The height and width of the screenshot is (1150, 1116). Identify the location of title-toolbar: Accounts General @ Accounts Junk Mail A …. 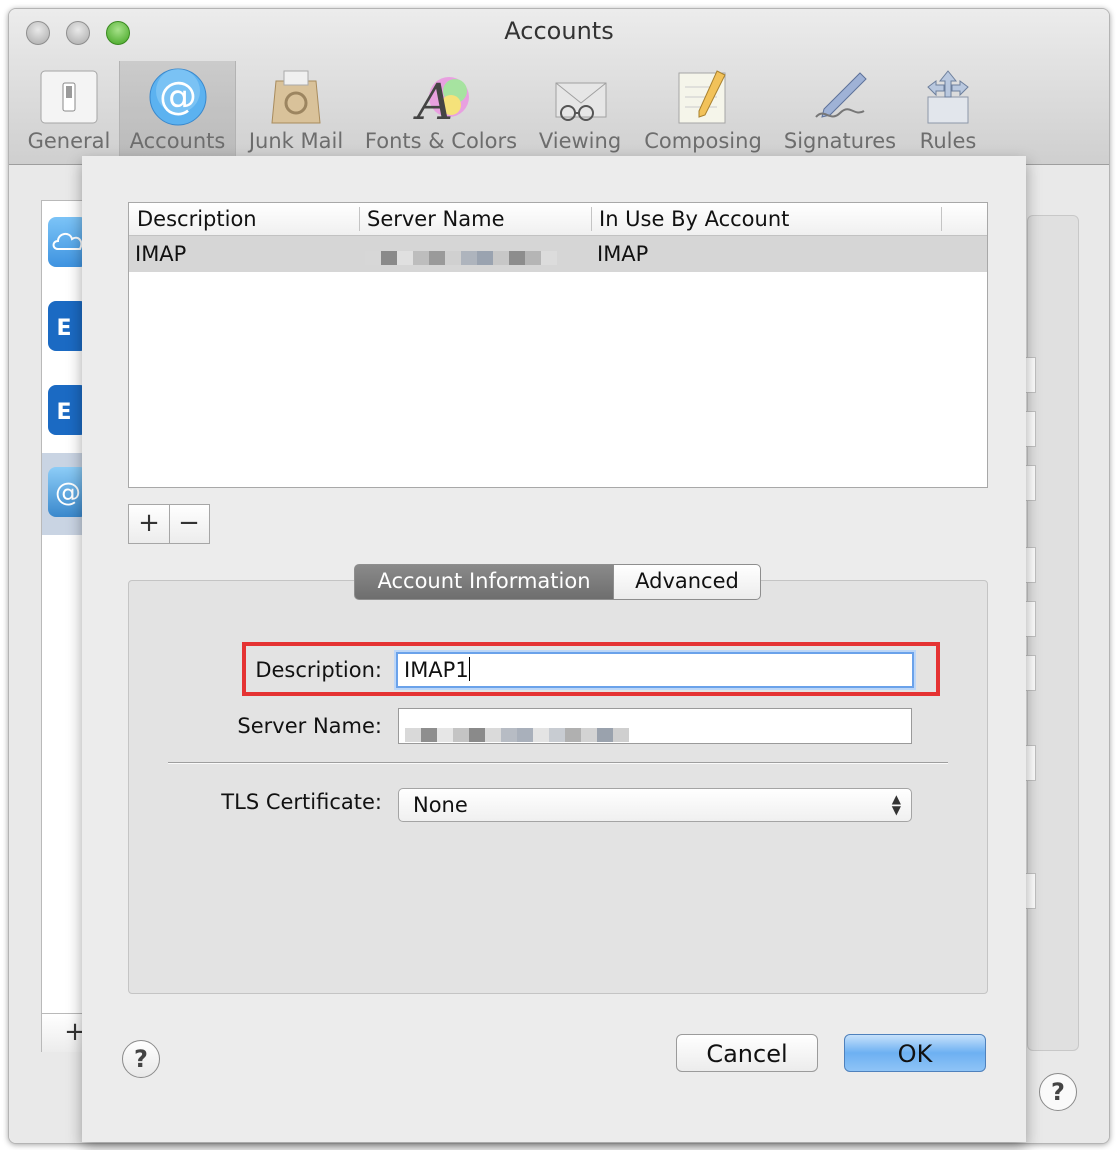
(559, 87).